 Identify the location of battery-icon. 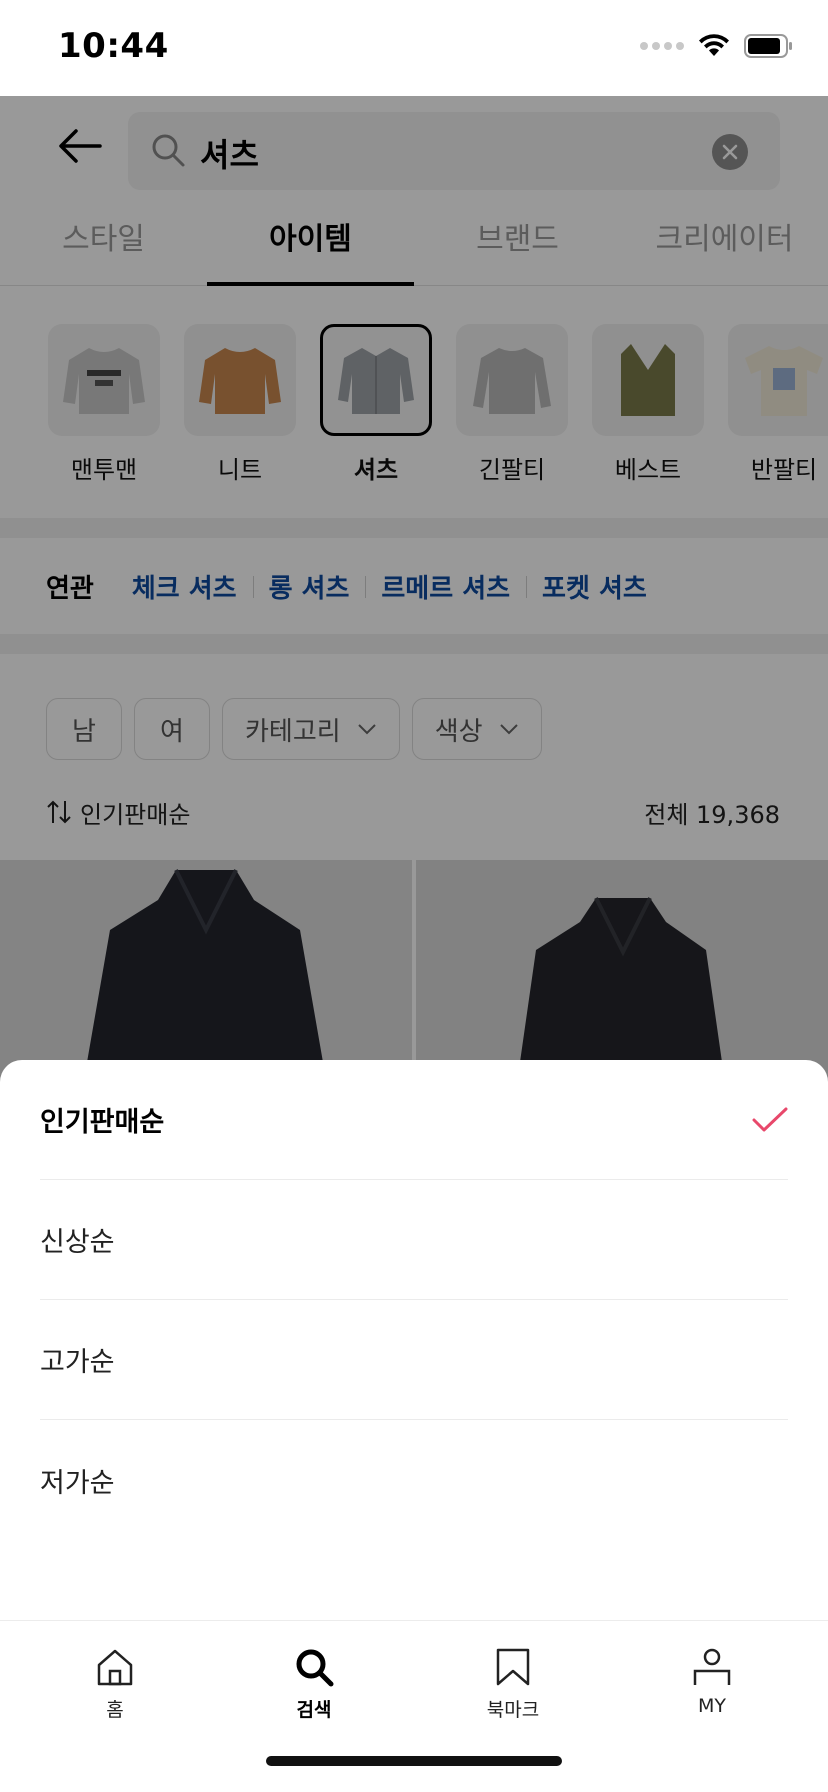
(769, 46).